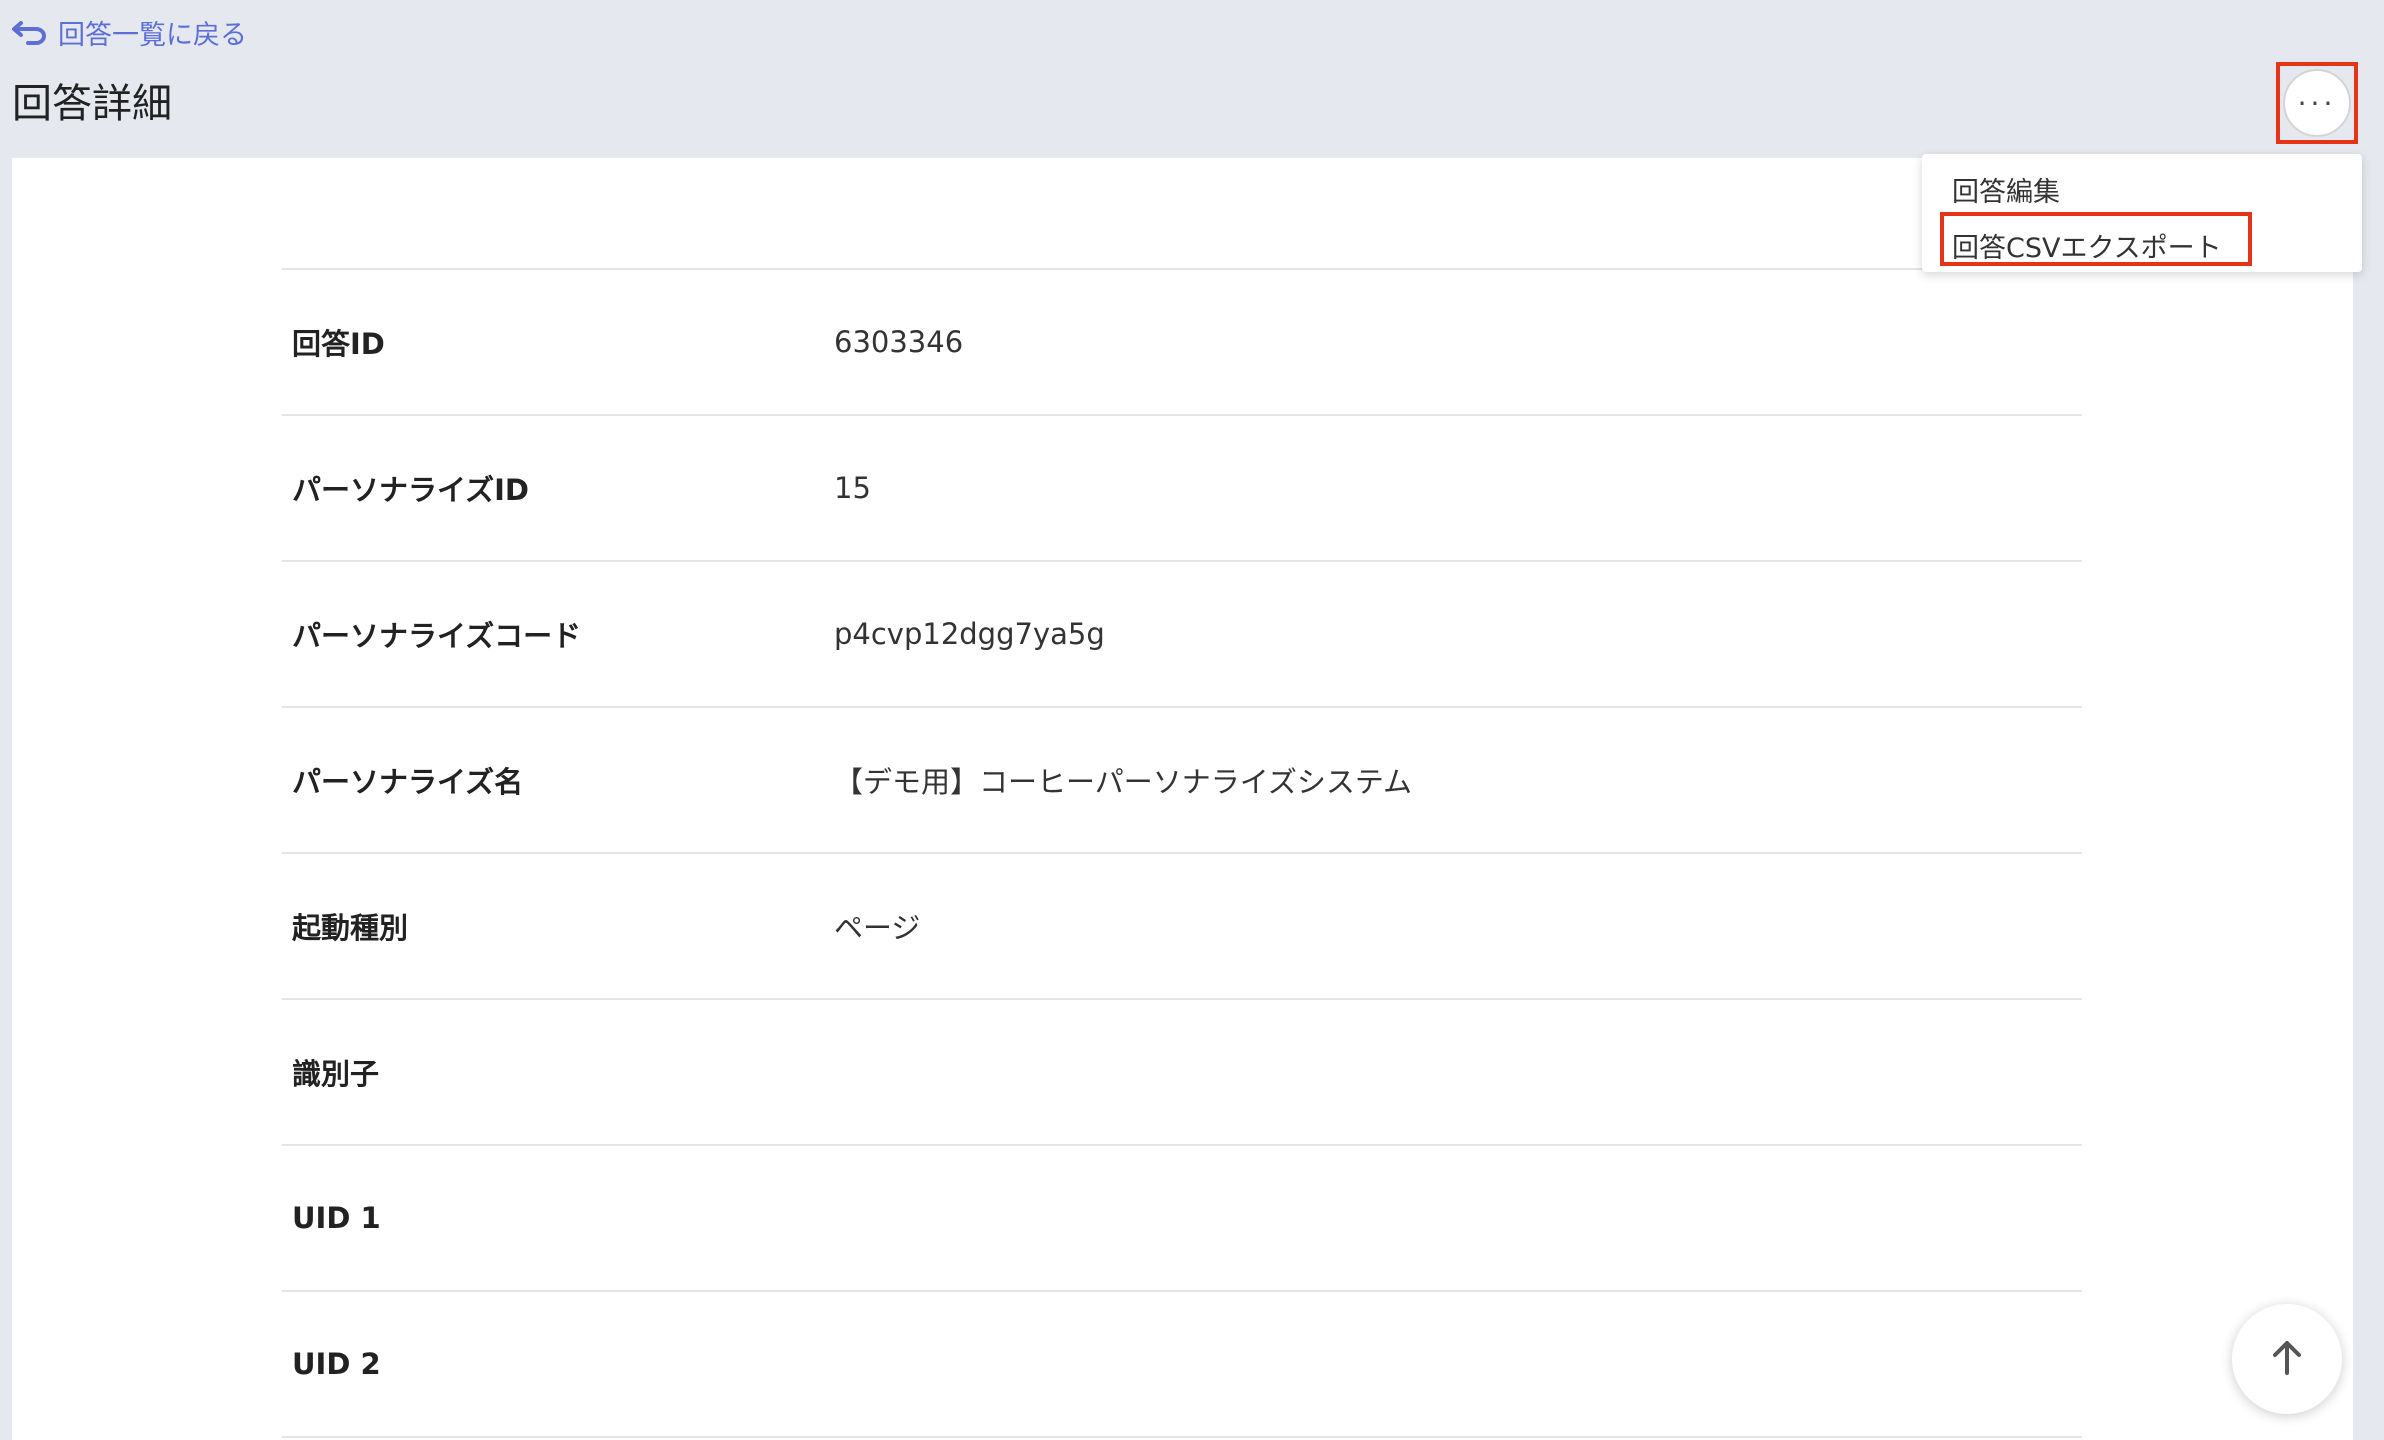  What do you see at coordinates (852, 488) in the screenshot?
I see `detail-value: 15` at bounding box center [852, 488].